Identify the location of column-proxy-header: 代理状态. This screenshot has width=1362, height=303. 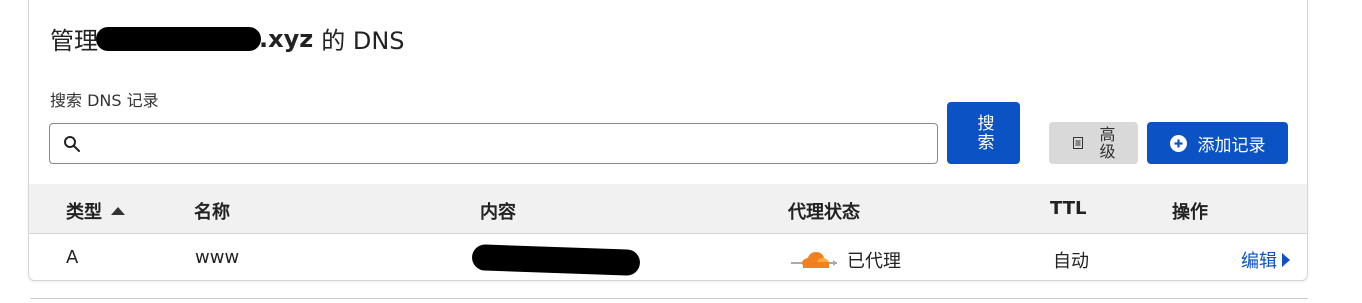
(824, 212).